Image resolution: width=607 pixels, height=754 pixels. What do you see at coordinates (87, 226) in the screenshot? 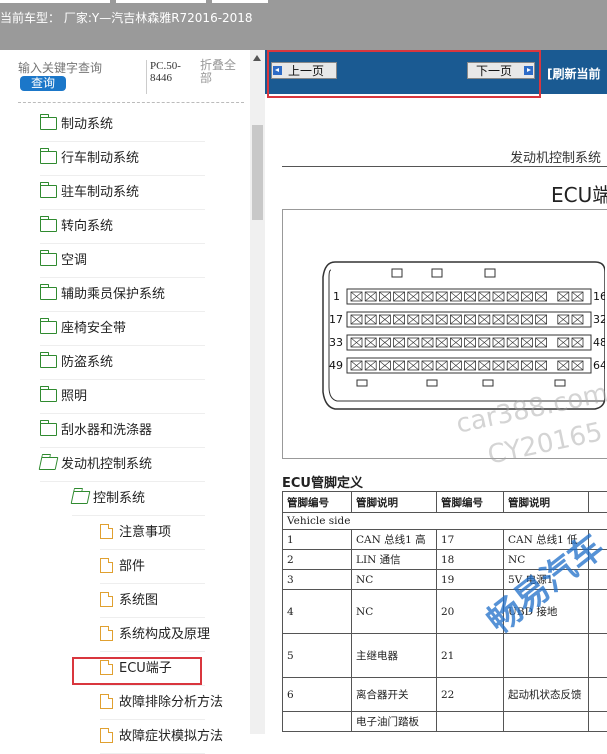
I see `tree-item-label: 转向系统` at bounding box center [87, 226].